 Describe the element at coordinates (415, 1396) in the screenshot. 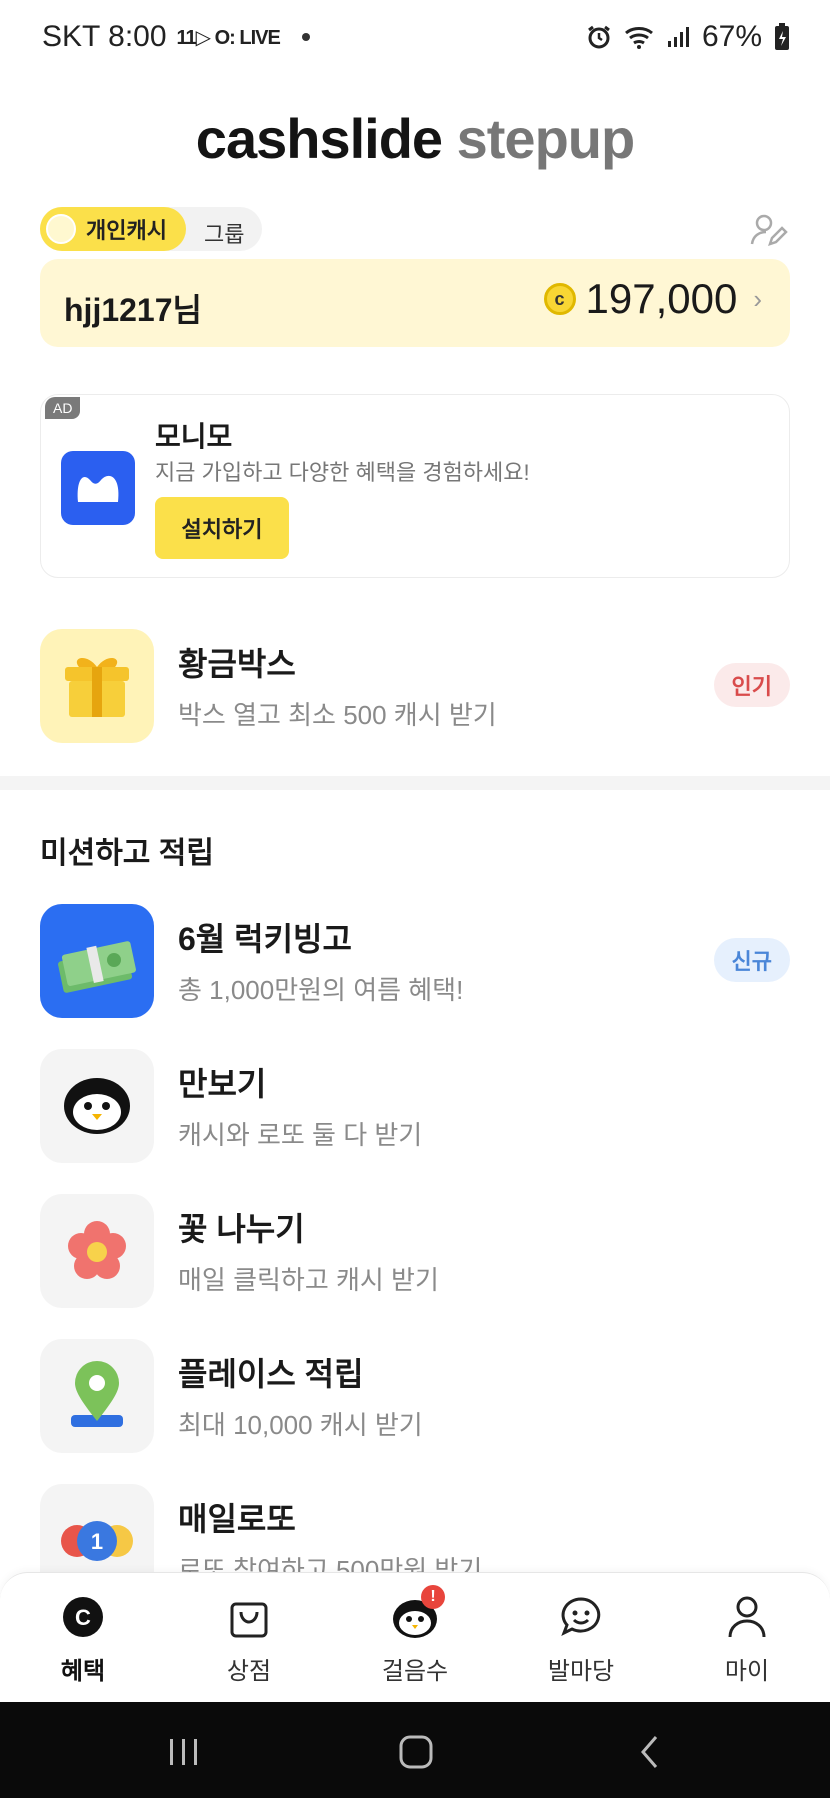

I see `mission-item-place: 플레이스 적립 최대 10,000 캐시 받기` at that location.